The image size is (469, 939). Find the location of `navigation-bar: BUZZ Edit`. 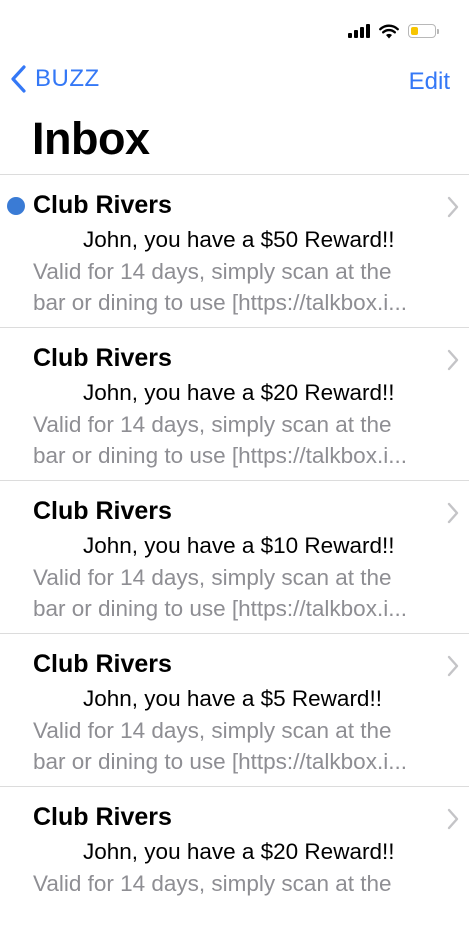

navigation-bar: BUZZ Edit is located at coordinates (234, 82).